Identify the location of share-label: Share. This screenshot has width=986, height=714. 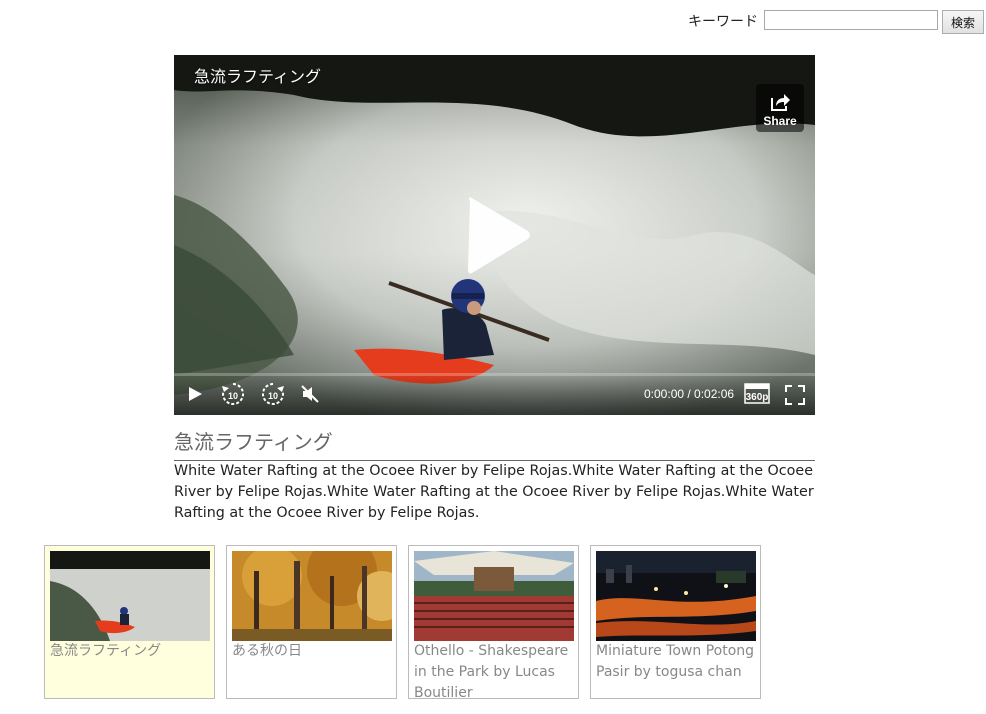
(780, 121).